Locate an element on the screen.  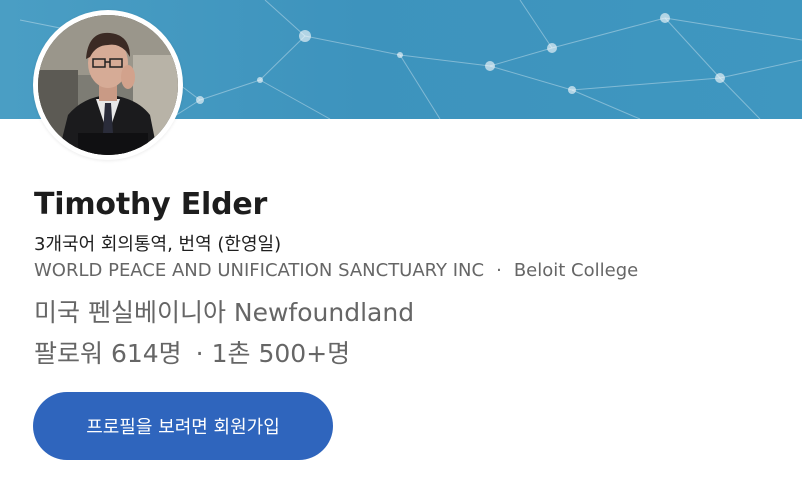
connections-count: 1촌 500+명 is located at coordinates (281, 353).